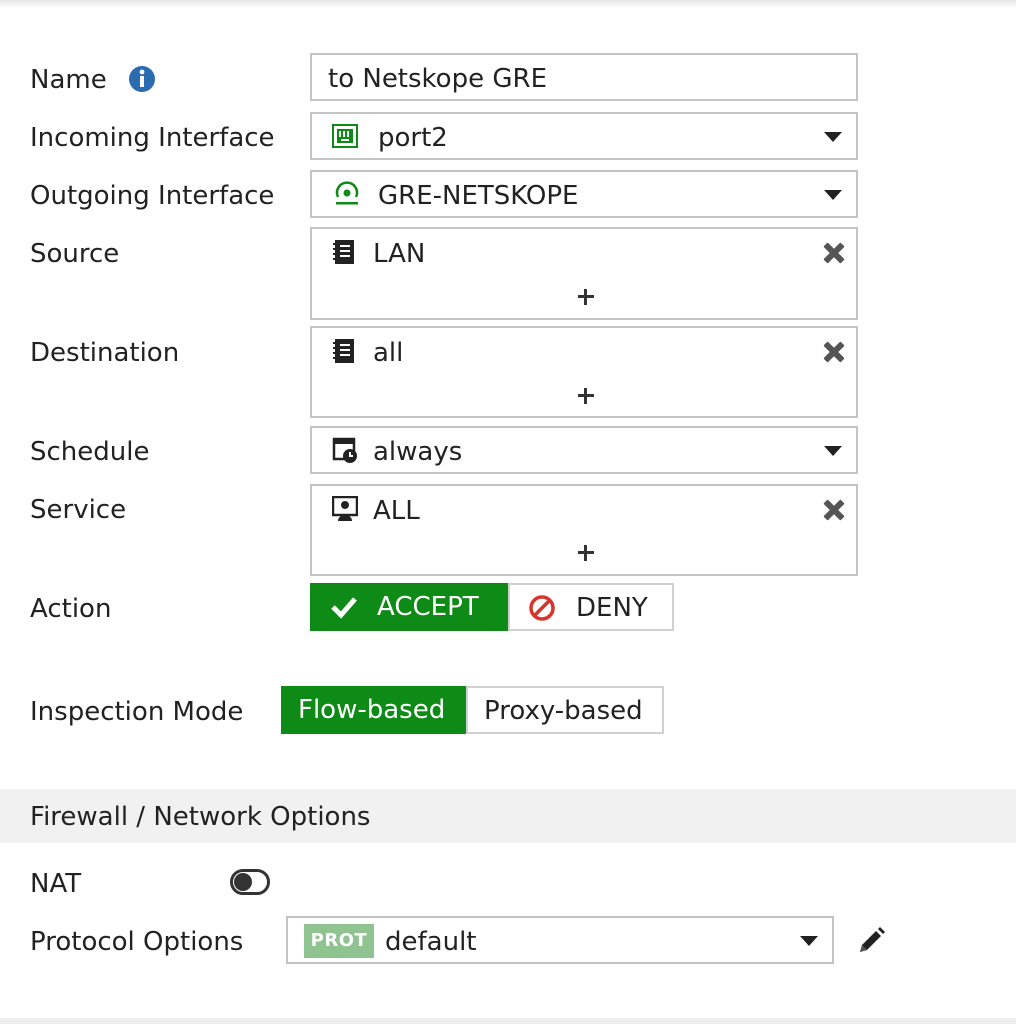  What do you see at coordinates (584, 77) in the screenshot?
I see `name-input: to Netskope GRE` at bounding box center [584, 77].